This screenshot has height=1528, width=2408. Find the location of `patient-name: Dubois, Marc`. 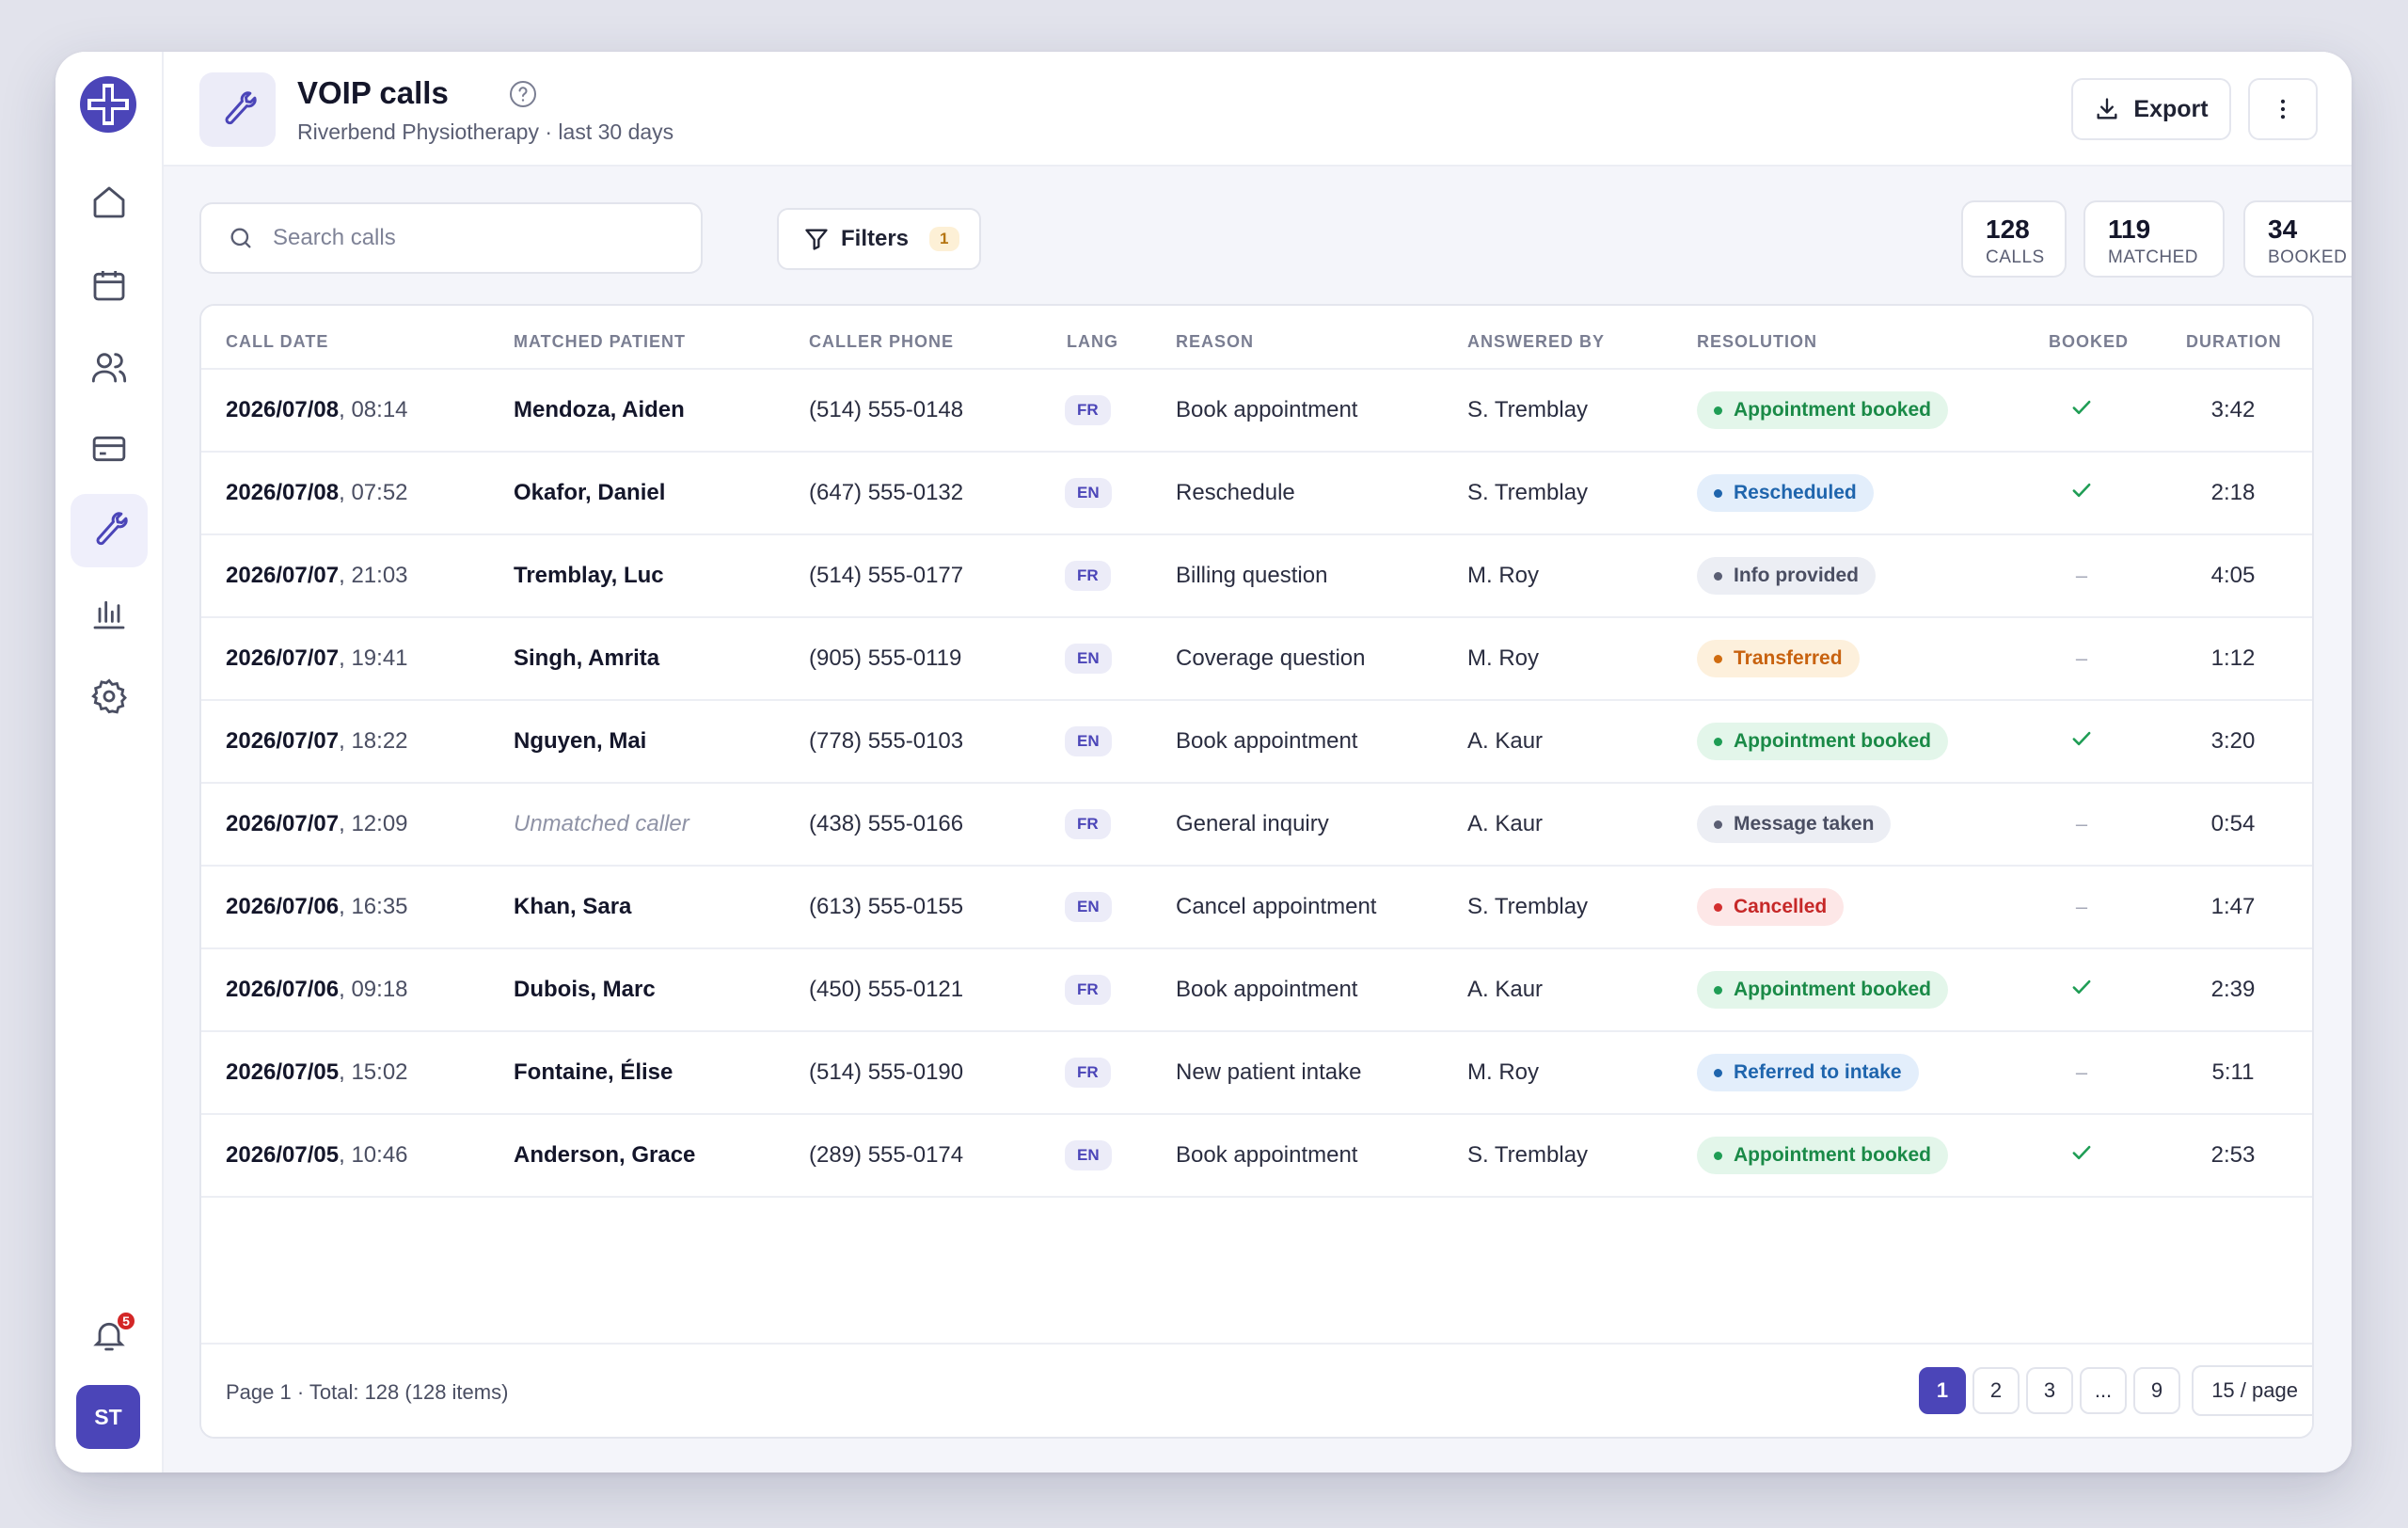

patient-name: Dubois, Marc is located at coordinates (585, 990).